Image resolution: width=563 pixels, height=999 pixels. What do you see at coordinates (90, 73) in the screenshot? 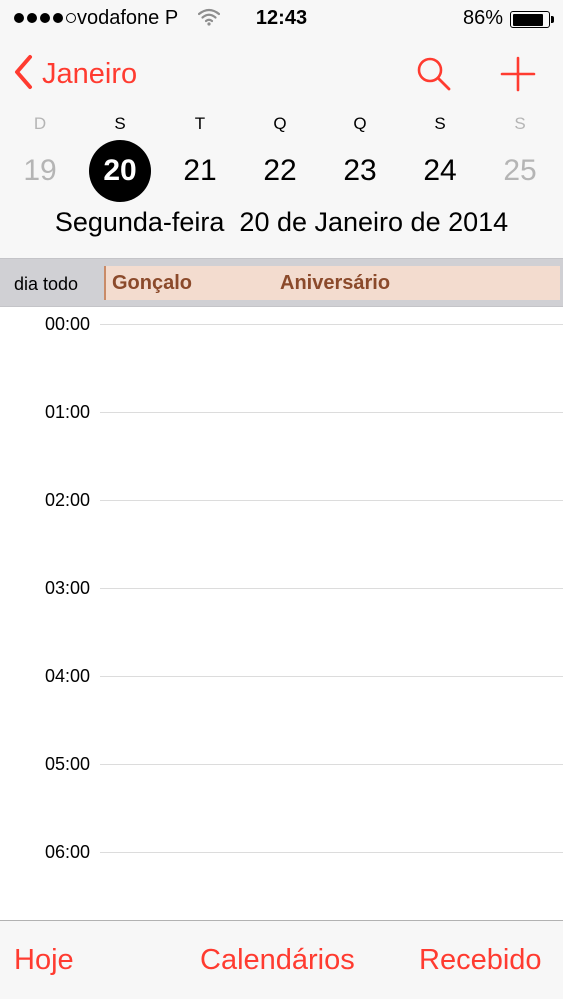
I see `back-label: Janeiro` at bounding box center [90, 73].